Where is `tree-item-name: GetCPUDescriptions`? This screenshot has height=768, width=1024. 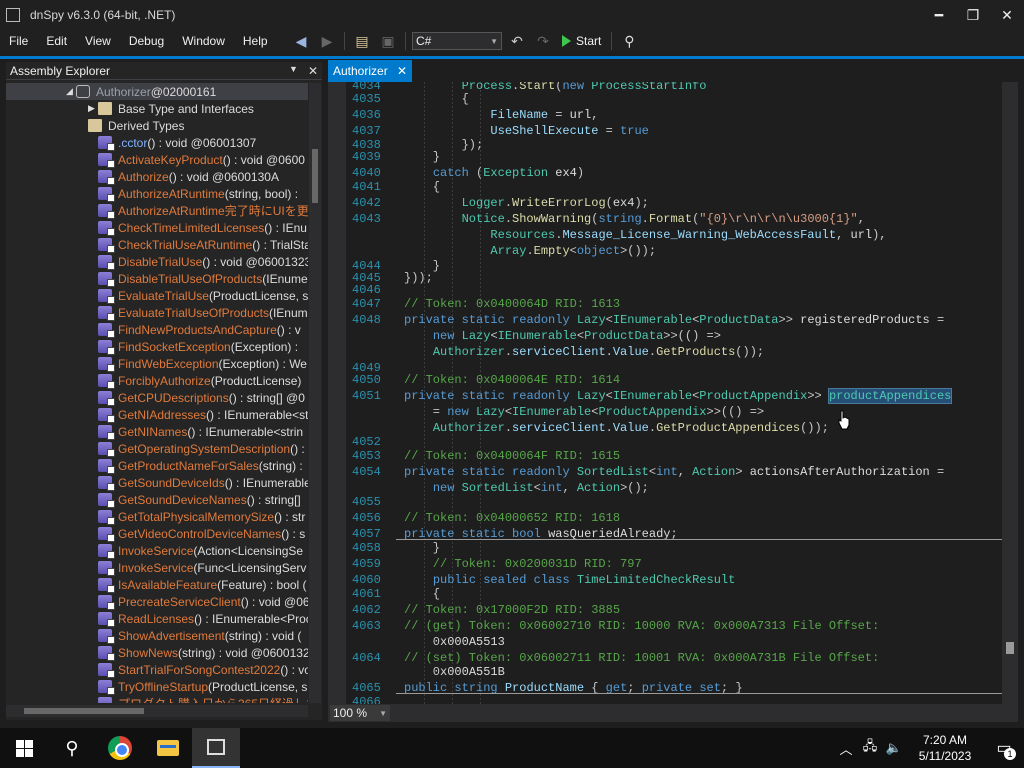
tree-item-name: GetCPUDescriptions is located at coordinates (173, 397).